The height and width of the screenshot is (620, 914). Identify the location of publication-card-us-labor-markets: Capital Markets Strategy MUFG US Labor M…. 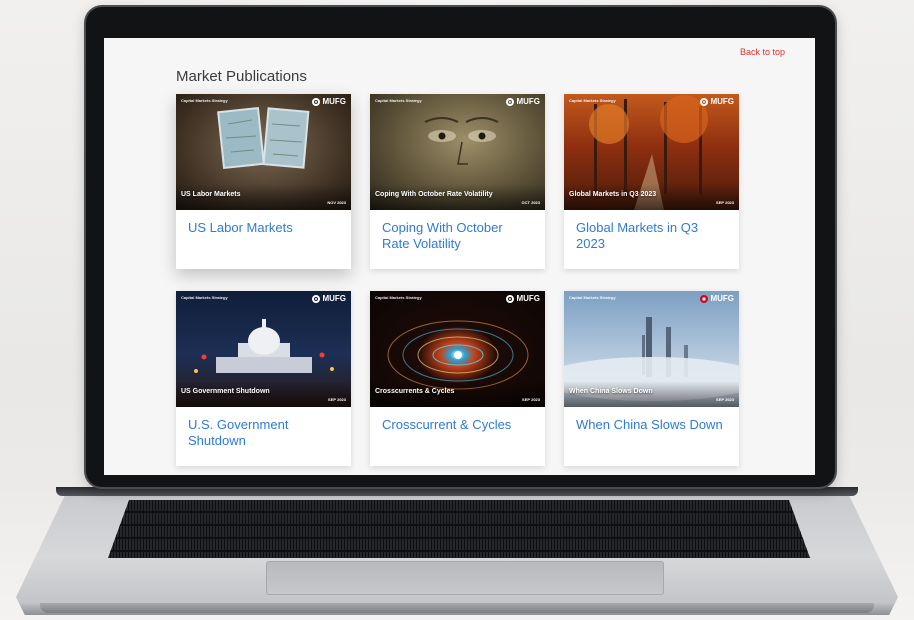
(263, 181).